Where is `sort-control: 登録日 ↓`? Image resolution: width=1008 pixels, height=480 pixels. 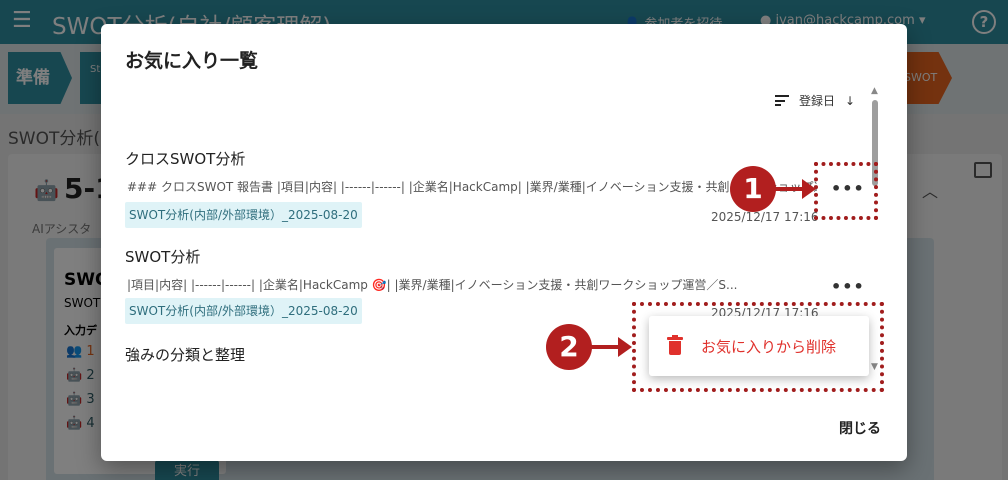 sort-control: 登録日 ↓ is located at coordinates (815, 100).